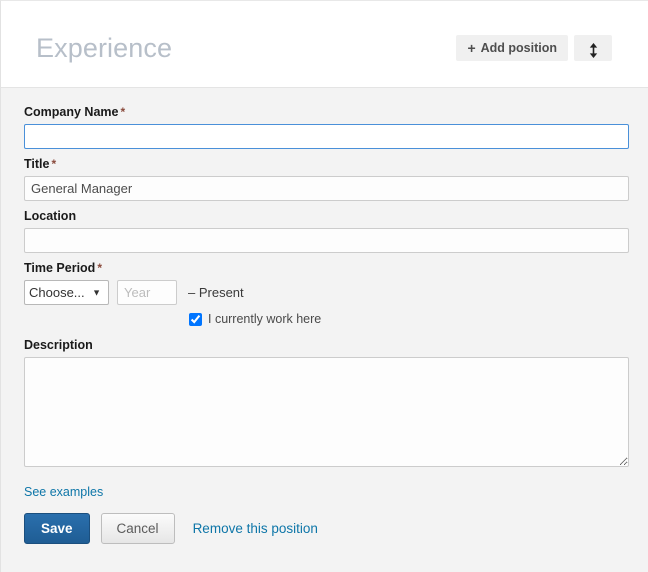  Describe the element at coordinates (471, 47) in the screenshot. I see `plus-icon: +` at that location.